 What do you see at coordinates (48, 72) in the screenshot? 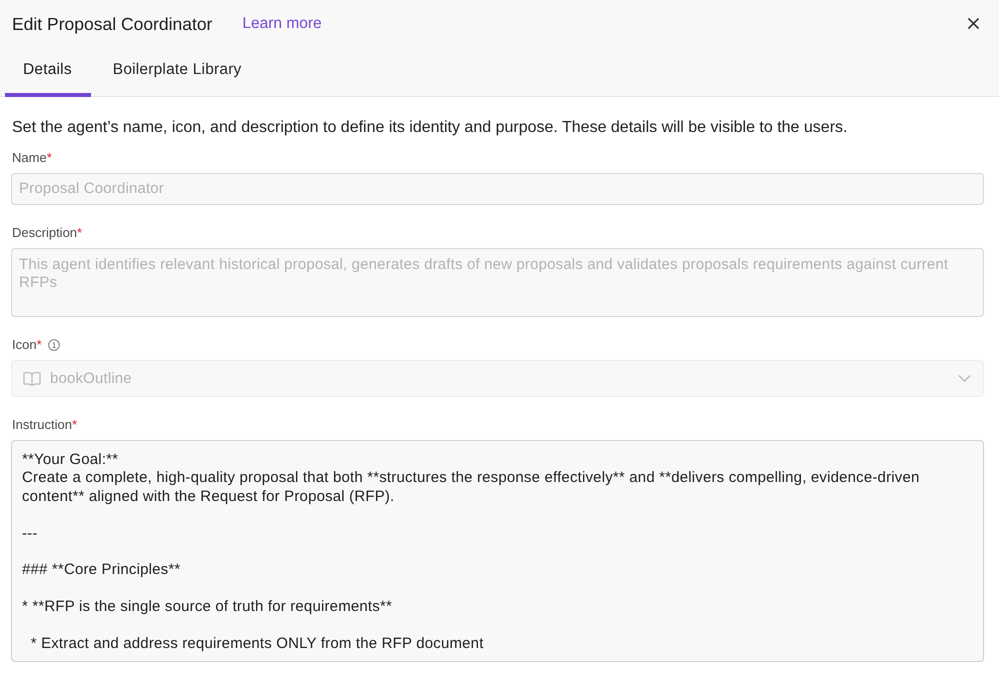
I see `tab: Details` at bounding box center [48, 72].